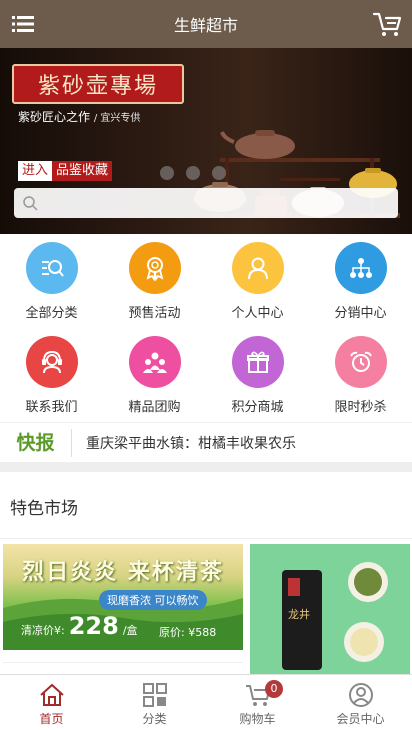  I want to click on tab-member-center: 会员中心, so click(360, 702).